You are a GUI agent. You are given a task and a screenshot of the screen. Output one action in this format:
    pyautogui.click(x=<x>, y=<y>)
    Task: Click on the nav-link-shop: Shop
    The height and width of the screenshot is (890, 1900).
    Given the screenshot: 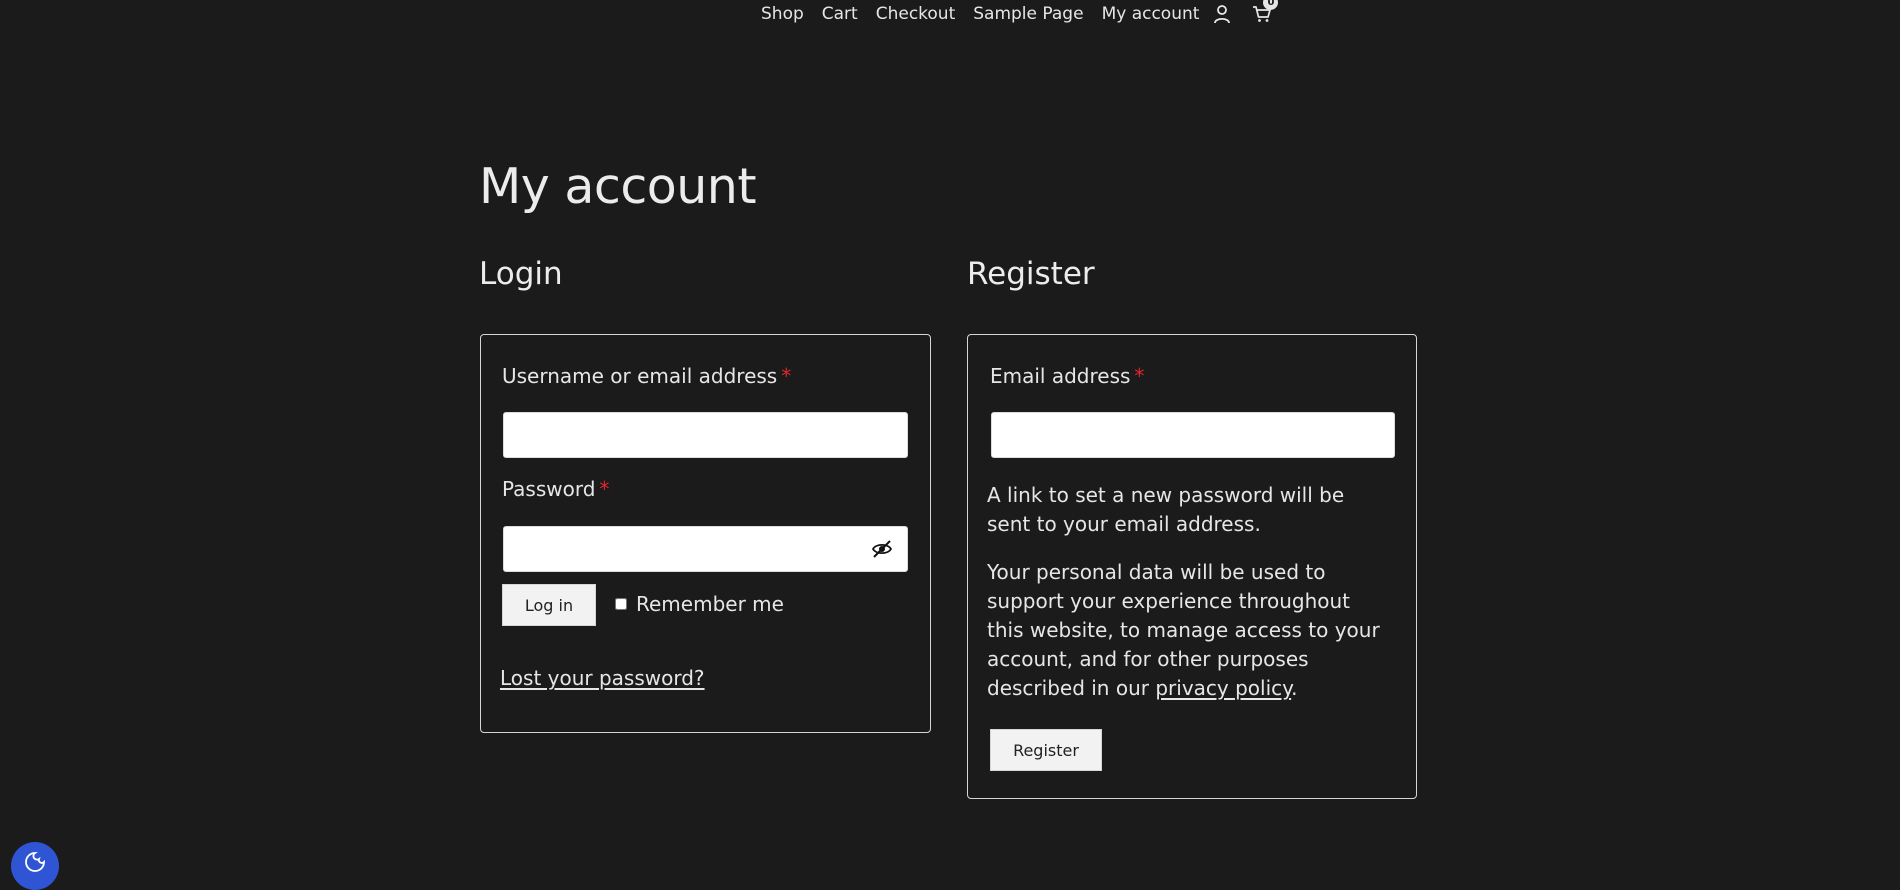 What is the action you would take?
    pyautogui.click(x=782, y=14)
    